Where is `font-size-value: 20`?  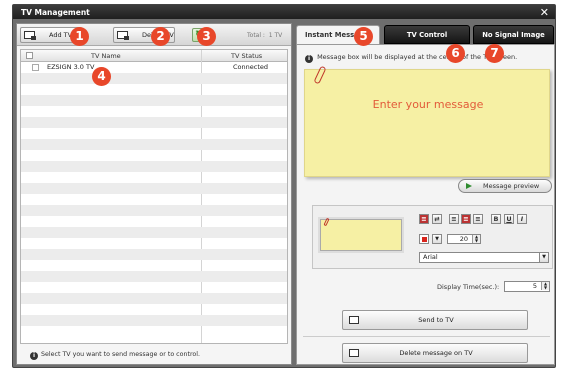 font-size-value: 20 is located at coordinates (463, 239).